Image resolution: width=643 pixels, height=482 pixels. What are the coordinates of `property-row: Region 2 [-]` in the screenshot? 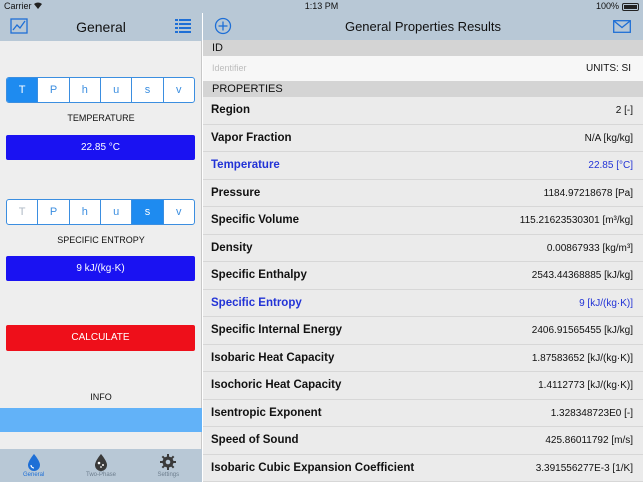 It's located at (423, 111).